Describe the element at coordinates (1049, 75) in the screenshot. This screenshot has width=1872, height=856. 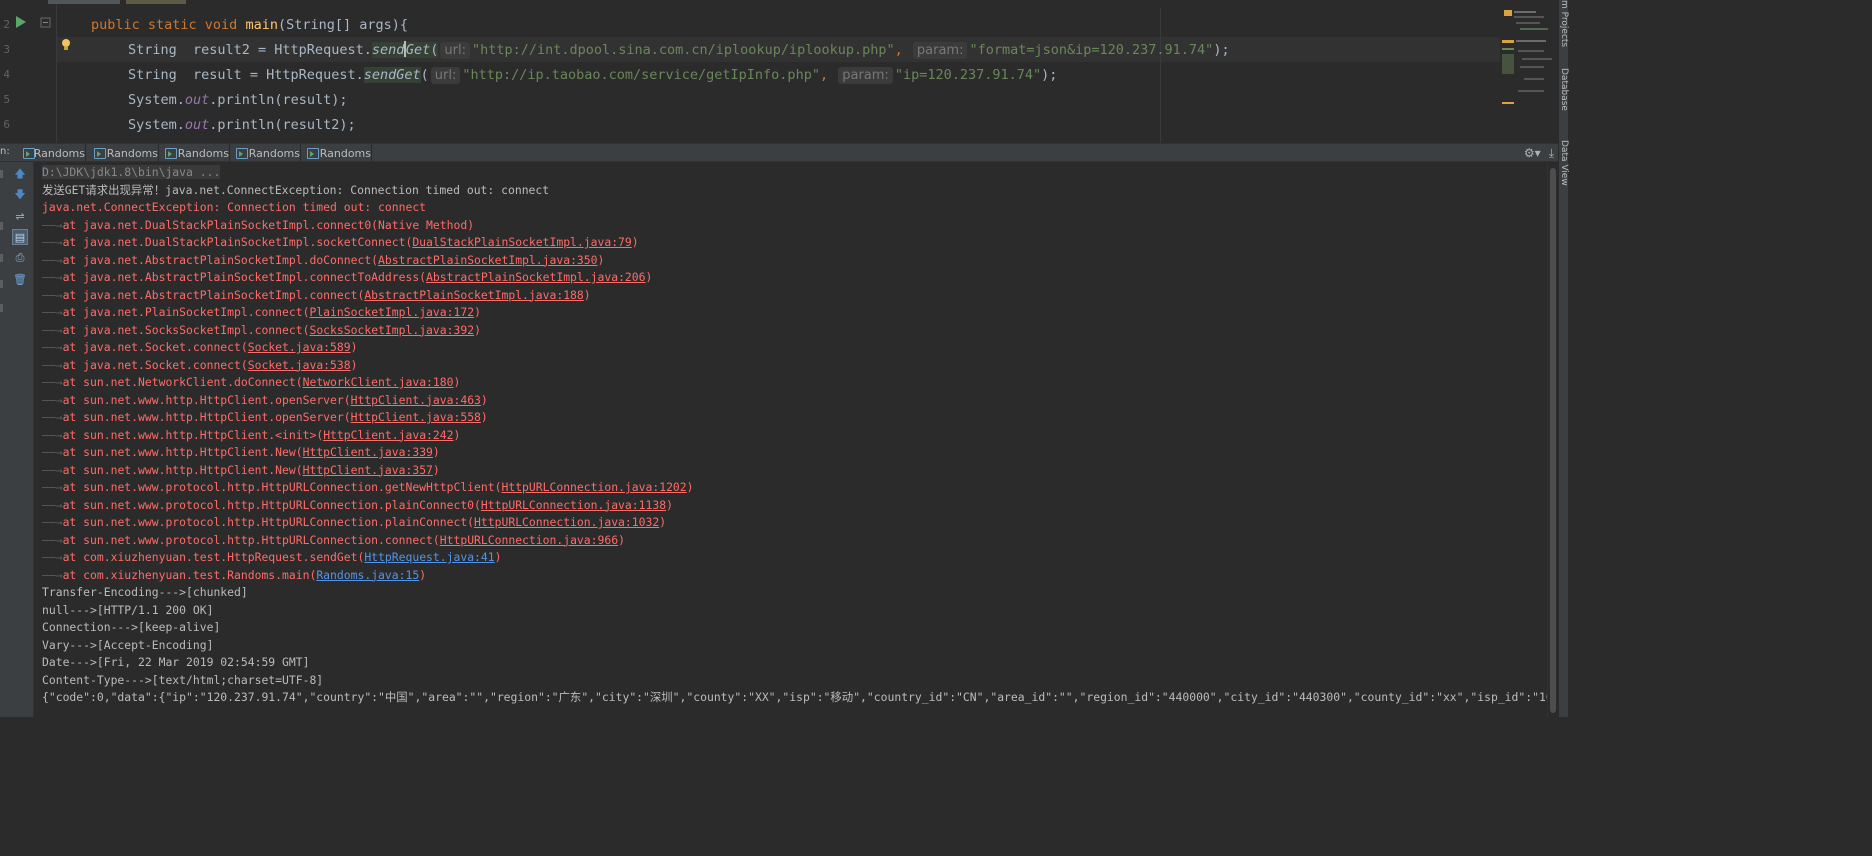
I see `code-text: );` at that location.